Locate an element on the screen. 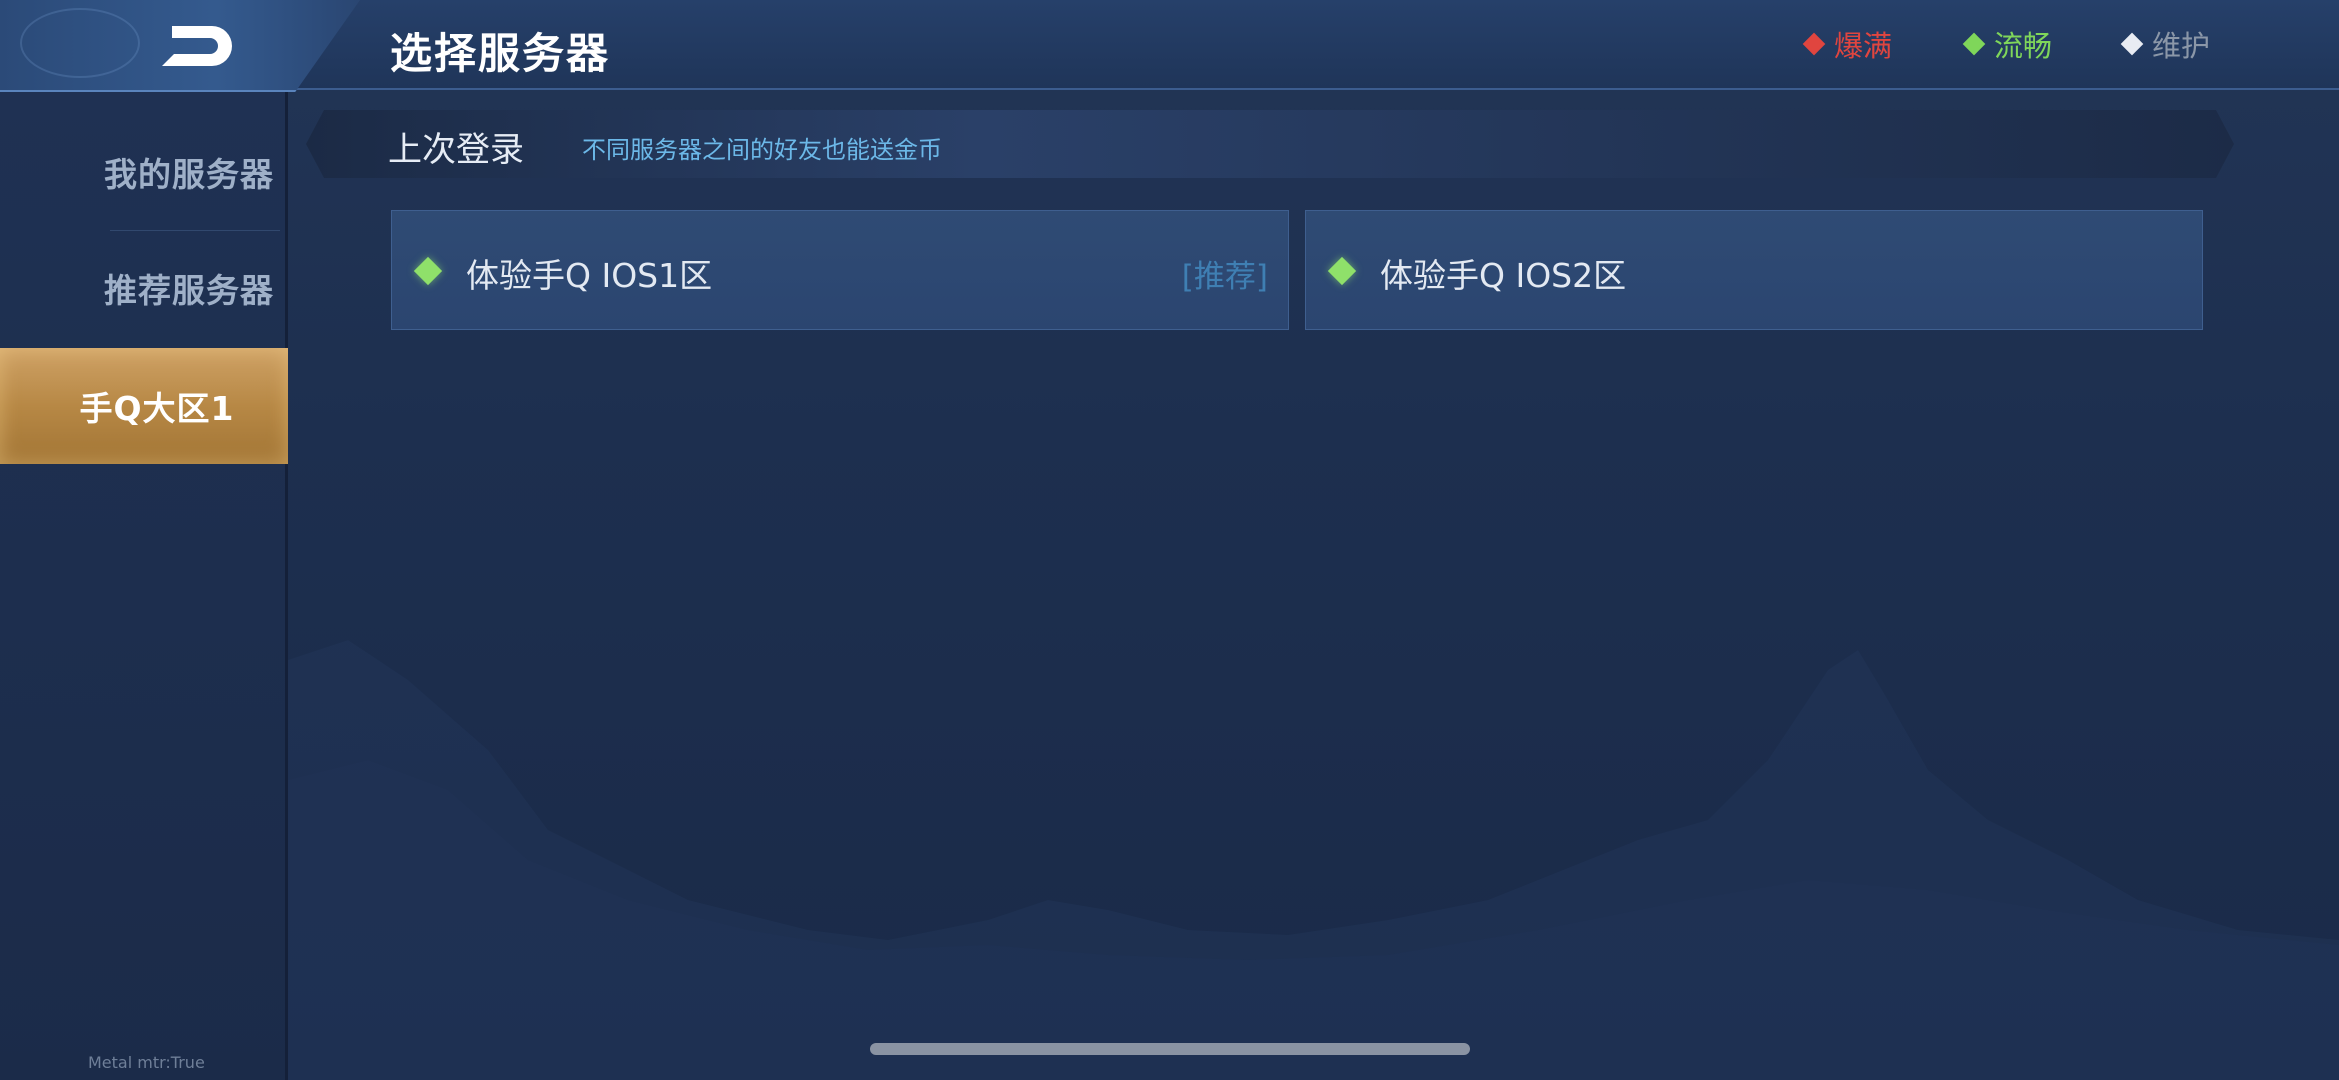 This screenshot has width=2339, height=1080. legend-smooth-label: 流畅 is located at coordinates (2023, 46).